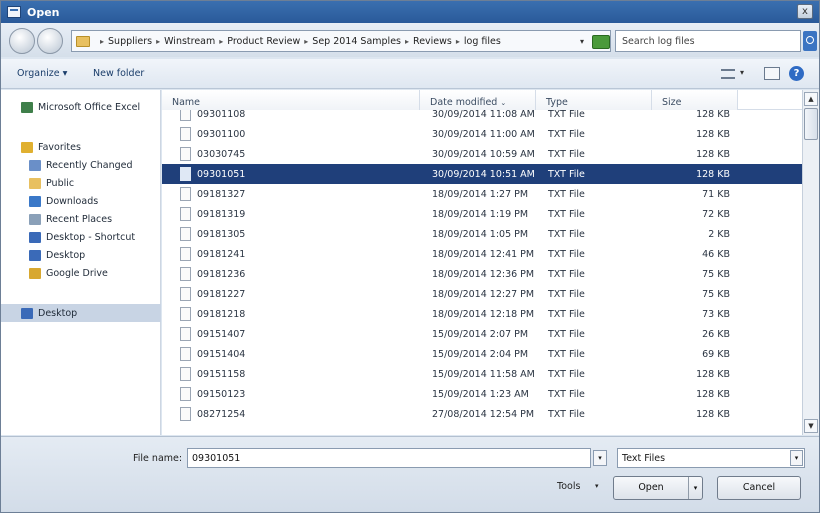  Describe the element at coordinates (81, 165) in the screenshot. I see `nav-item: Recently Changed` at that location.